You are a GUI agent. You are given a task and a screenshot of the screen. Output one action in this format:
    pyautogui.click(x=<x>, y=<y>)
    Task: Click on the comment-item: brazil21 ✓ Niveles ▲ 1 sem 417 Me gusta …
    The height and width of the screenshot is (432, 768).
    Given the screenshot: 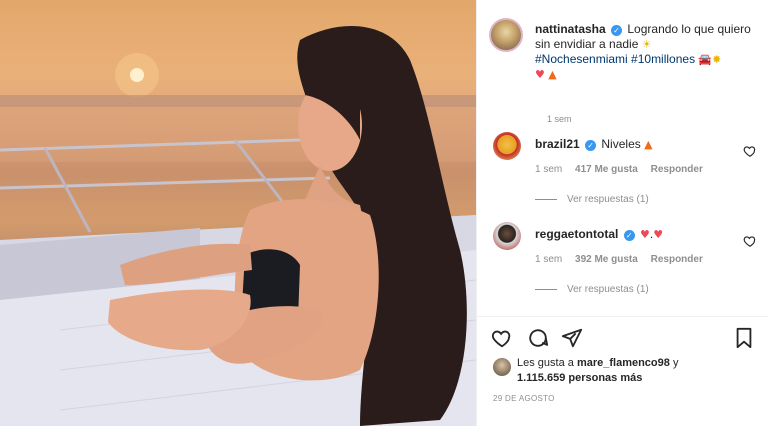 What is the action you would take?
    pyautogui.click(x=624, y=172)
    